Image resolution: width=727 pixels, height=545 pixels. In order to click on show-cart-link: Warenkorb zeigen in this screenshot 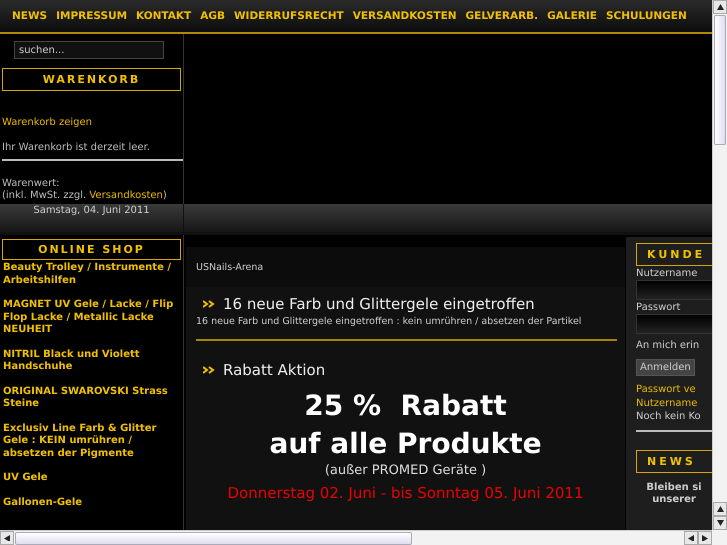, I will do `click(92, 122)`.